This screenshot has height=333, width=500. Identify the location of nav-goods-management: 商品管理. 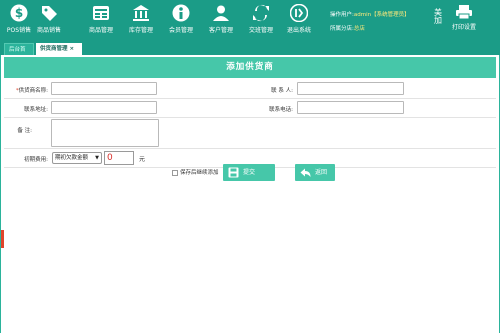
(101, 19).